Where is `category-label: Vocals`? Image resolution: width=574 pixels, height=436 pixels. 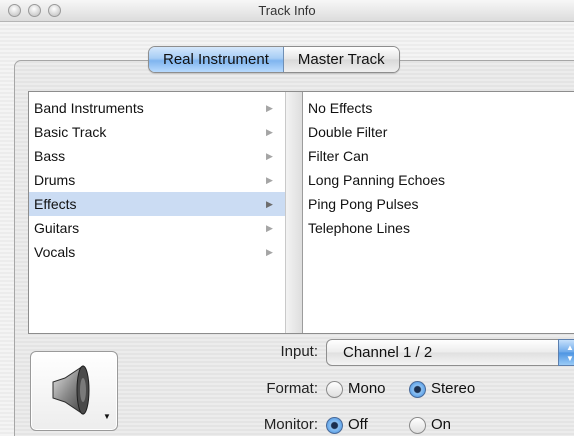
category-label: Vocals is located at coordinates (55, 252).